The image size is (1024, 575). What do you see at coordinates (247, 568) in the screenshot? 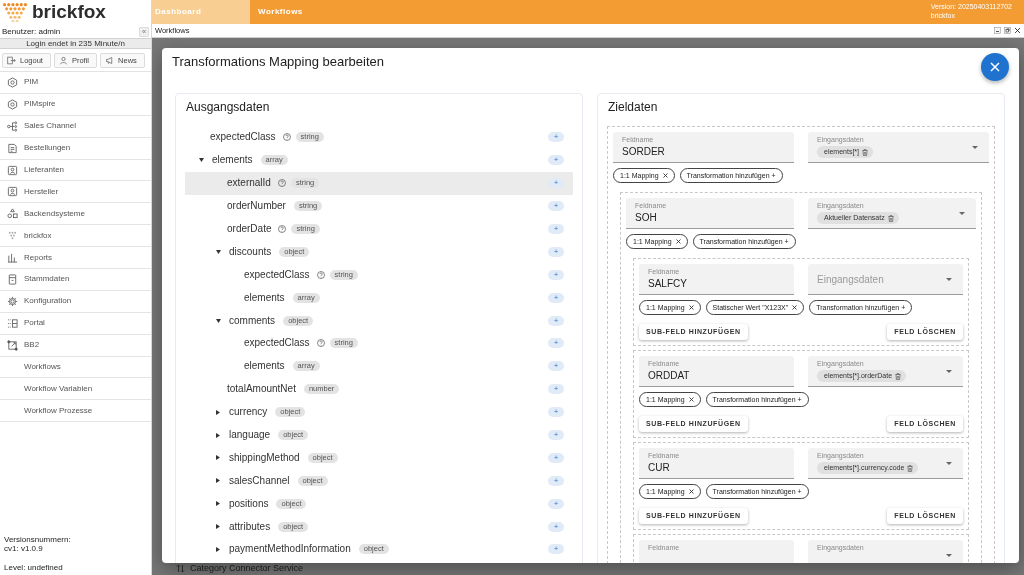
I see `list-item-text: Category Connector Service` at bounding box center [247, 568].